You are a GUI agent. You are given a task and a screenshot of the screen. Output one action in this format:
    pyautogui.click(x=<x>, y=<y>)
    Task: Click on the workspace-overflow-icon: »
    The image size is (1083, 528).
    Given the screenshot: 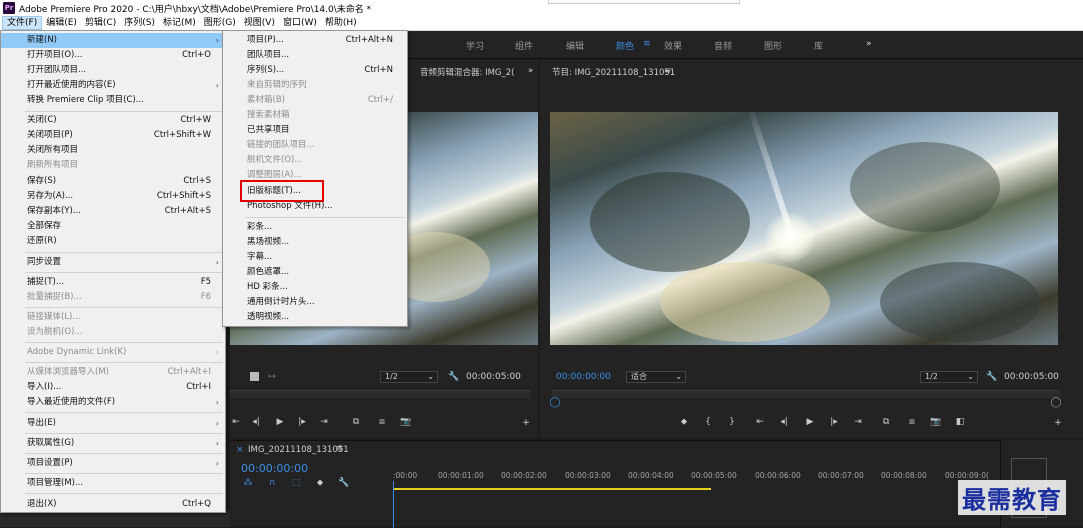 What is the action you would take?
    pyautogui.click(x=869, y=44)
    